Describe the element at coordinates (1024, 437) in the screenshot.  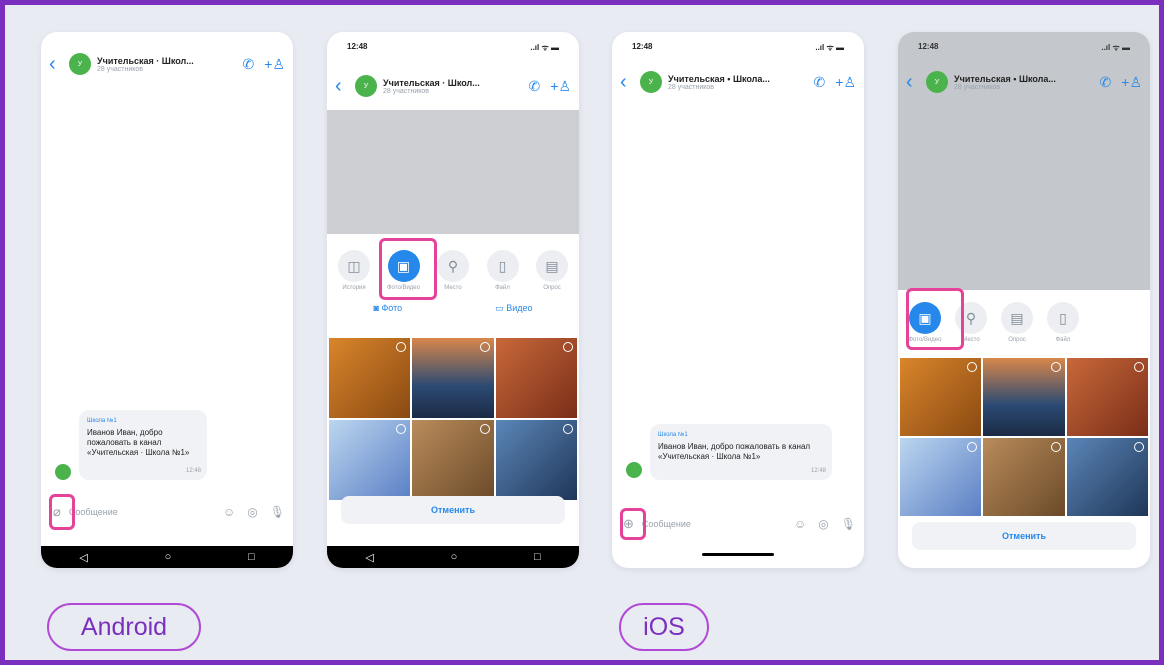
I see `photo-grid` at that location.